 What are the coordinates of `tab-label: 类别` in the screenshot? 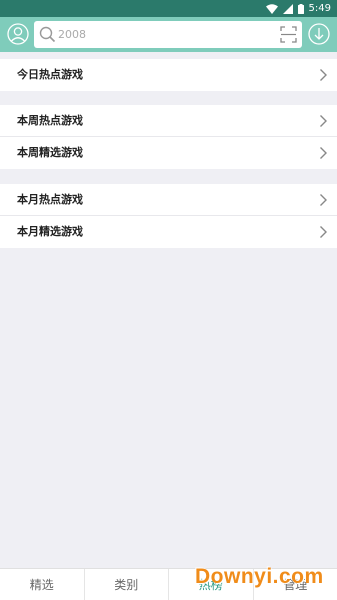 It's located at (126, 585).